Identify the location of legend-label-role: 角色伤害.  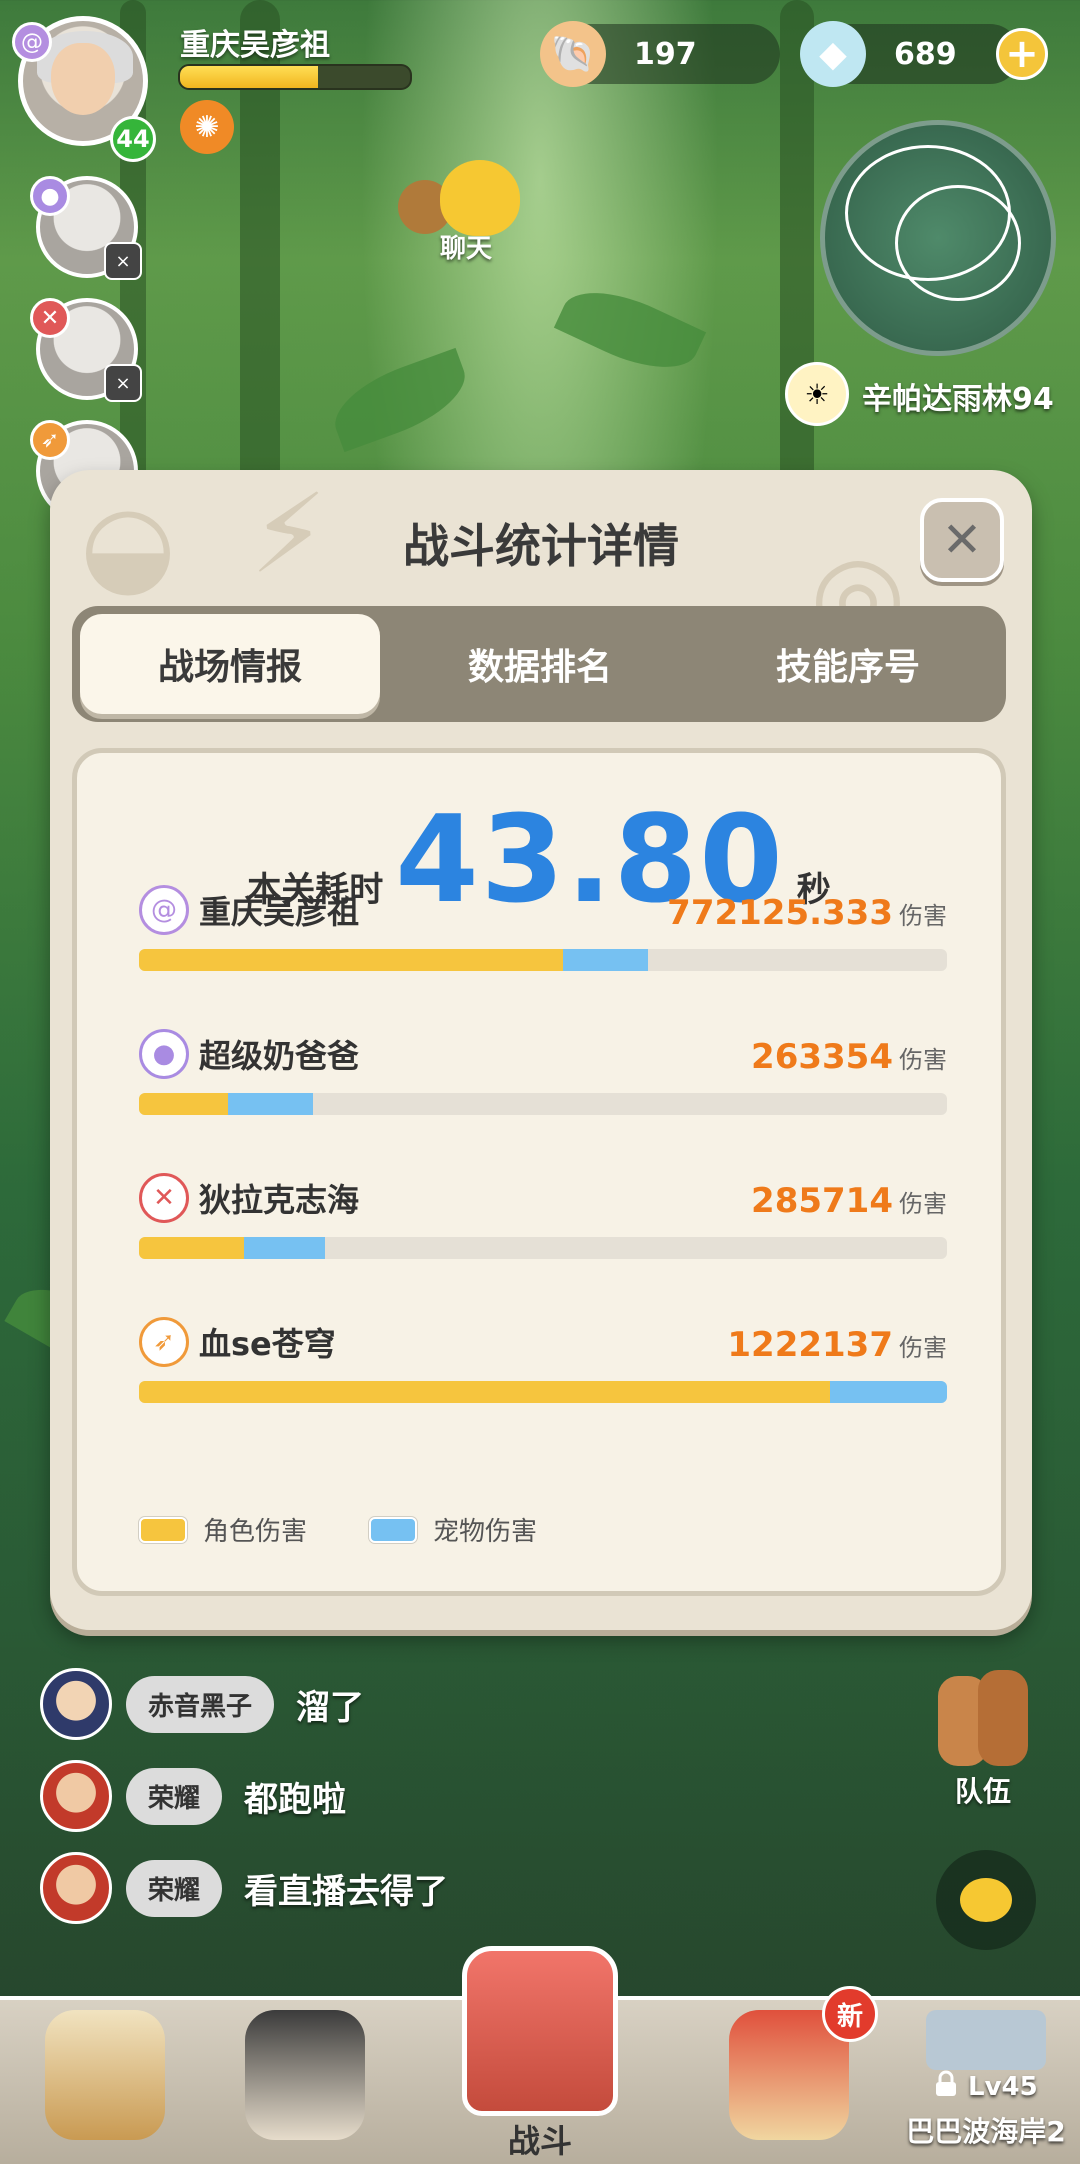
(255, 1532).